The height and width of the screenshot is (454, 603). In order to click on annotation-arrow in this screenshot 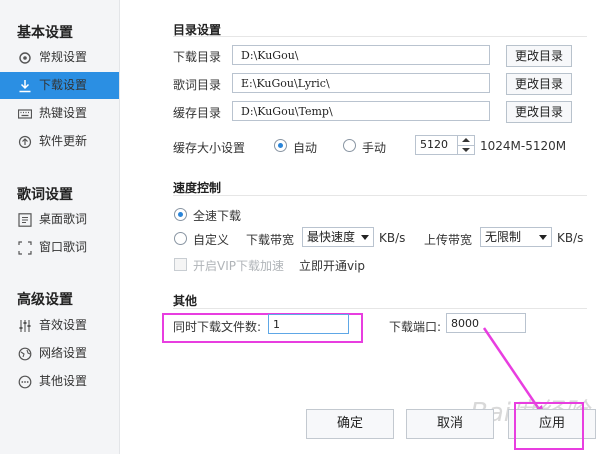, I will do `click(514, 373)`.